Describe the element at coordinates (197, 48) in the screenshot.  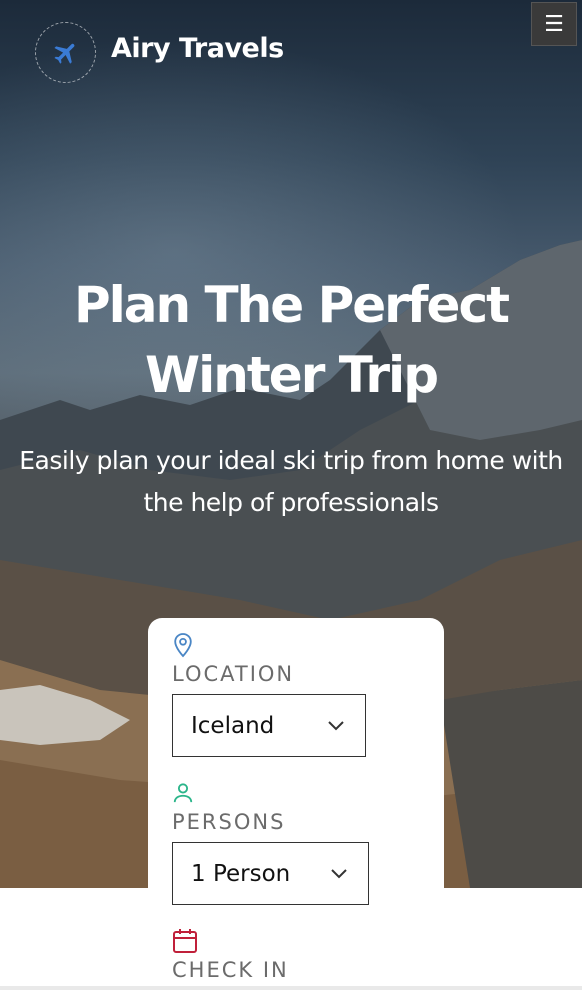
I see `brand-name: Airy Travels` at that location.